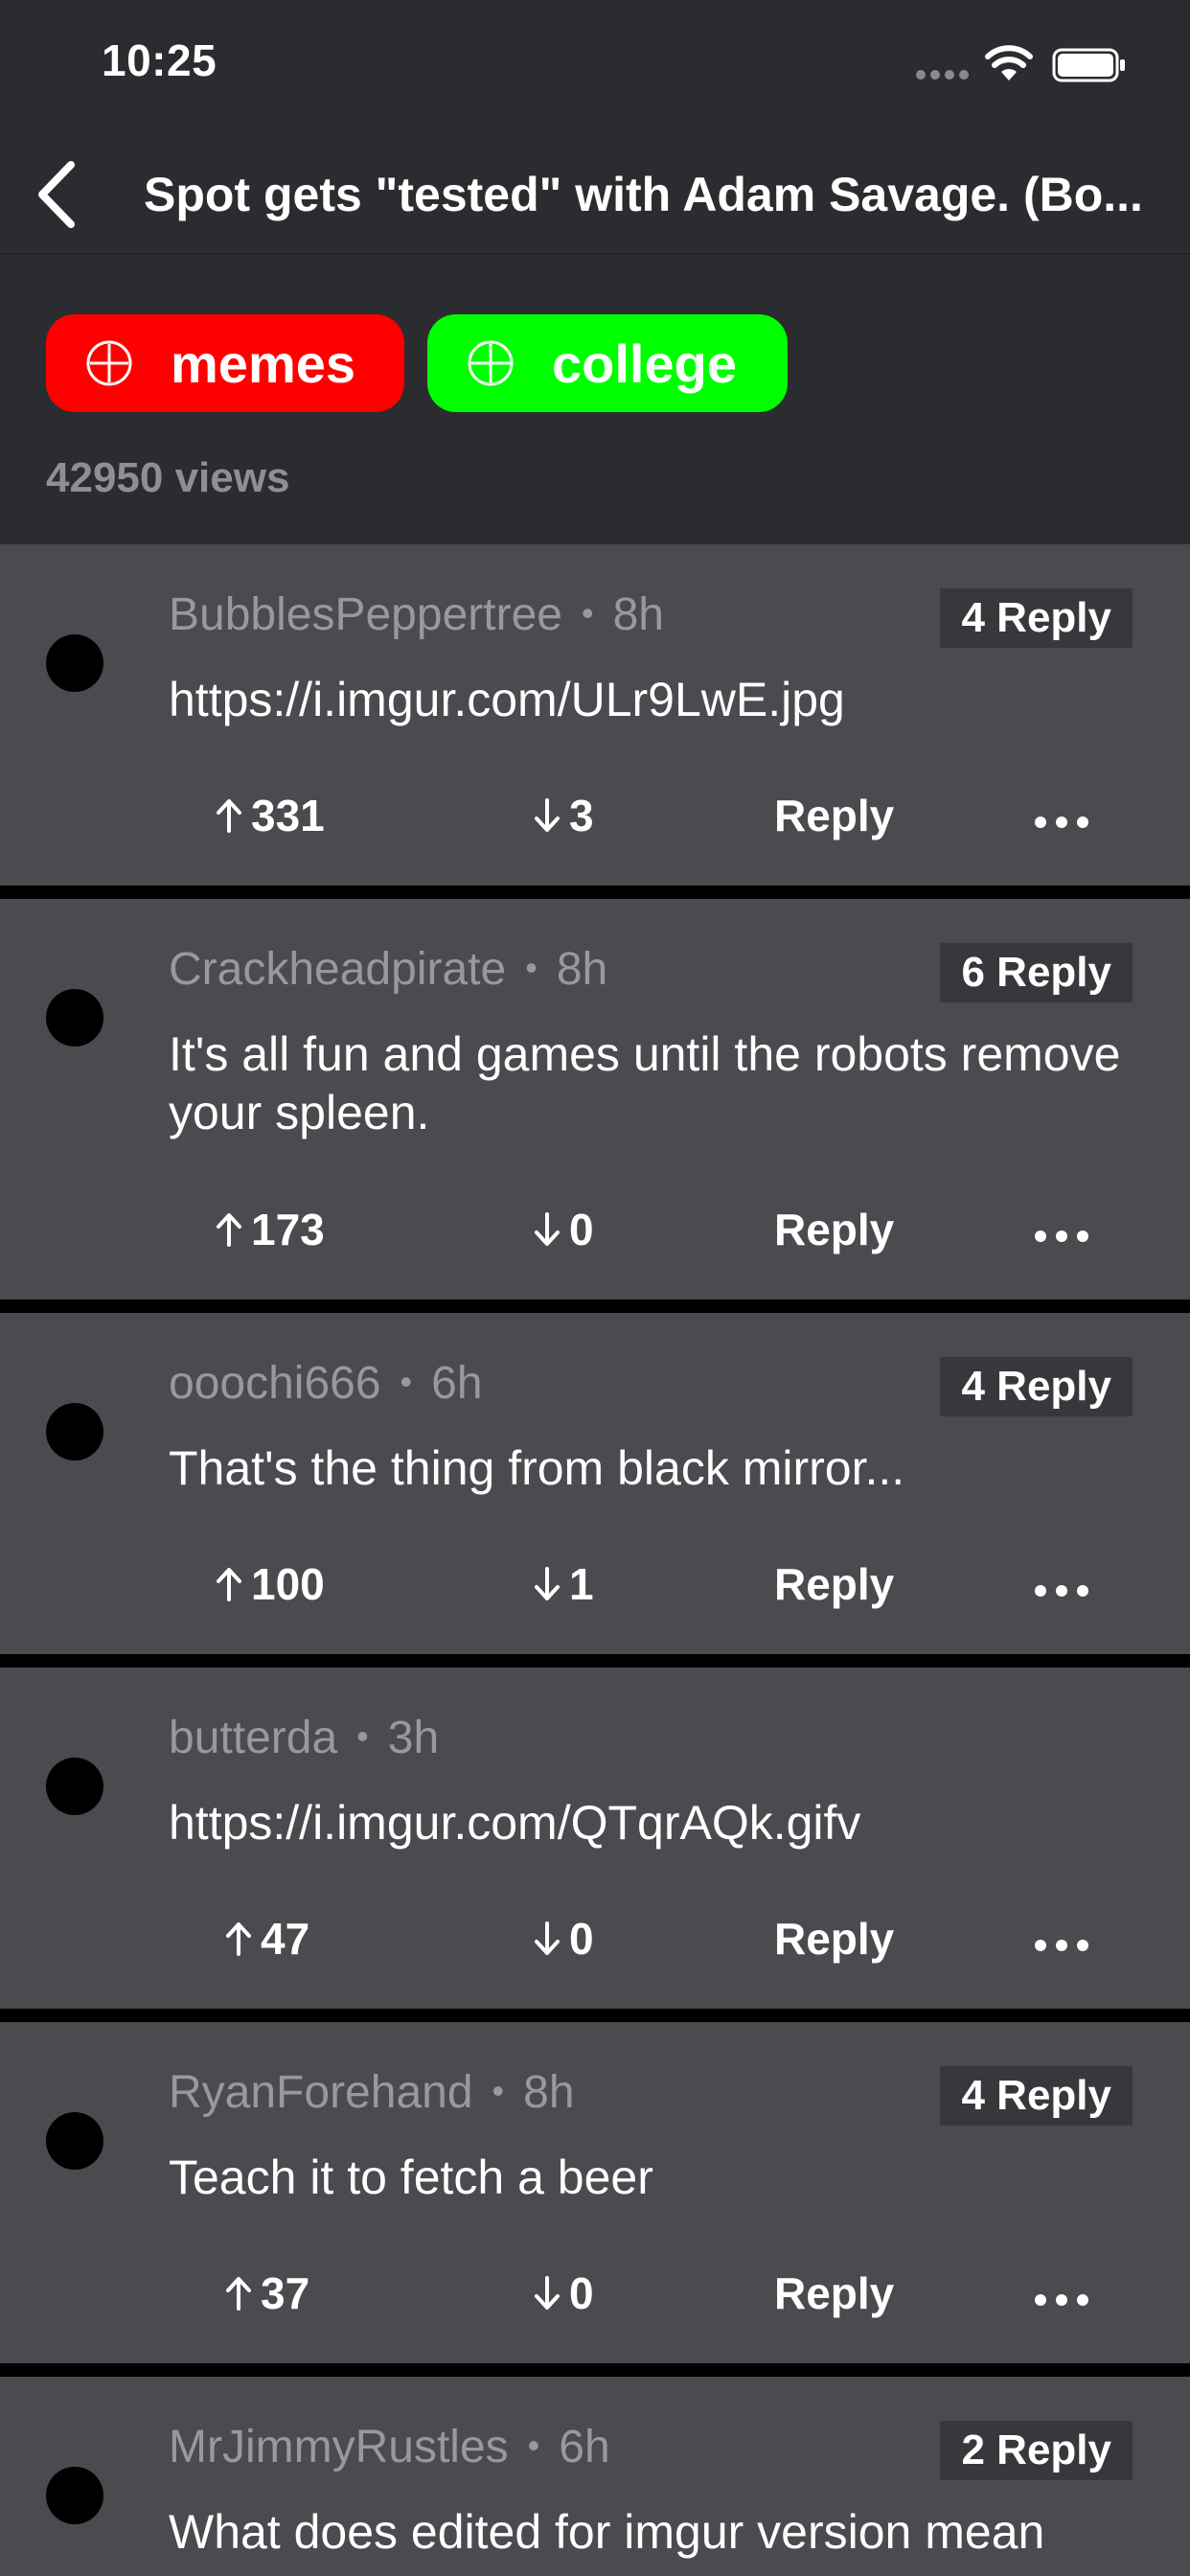 This screenshot has width=1190, height=2576. I want to click on upvote-button: 100, so click(270, 1584).